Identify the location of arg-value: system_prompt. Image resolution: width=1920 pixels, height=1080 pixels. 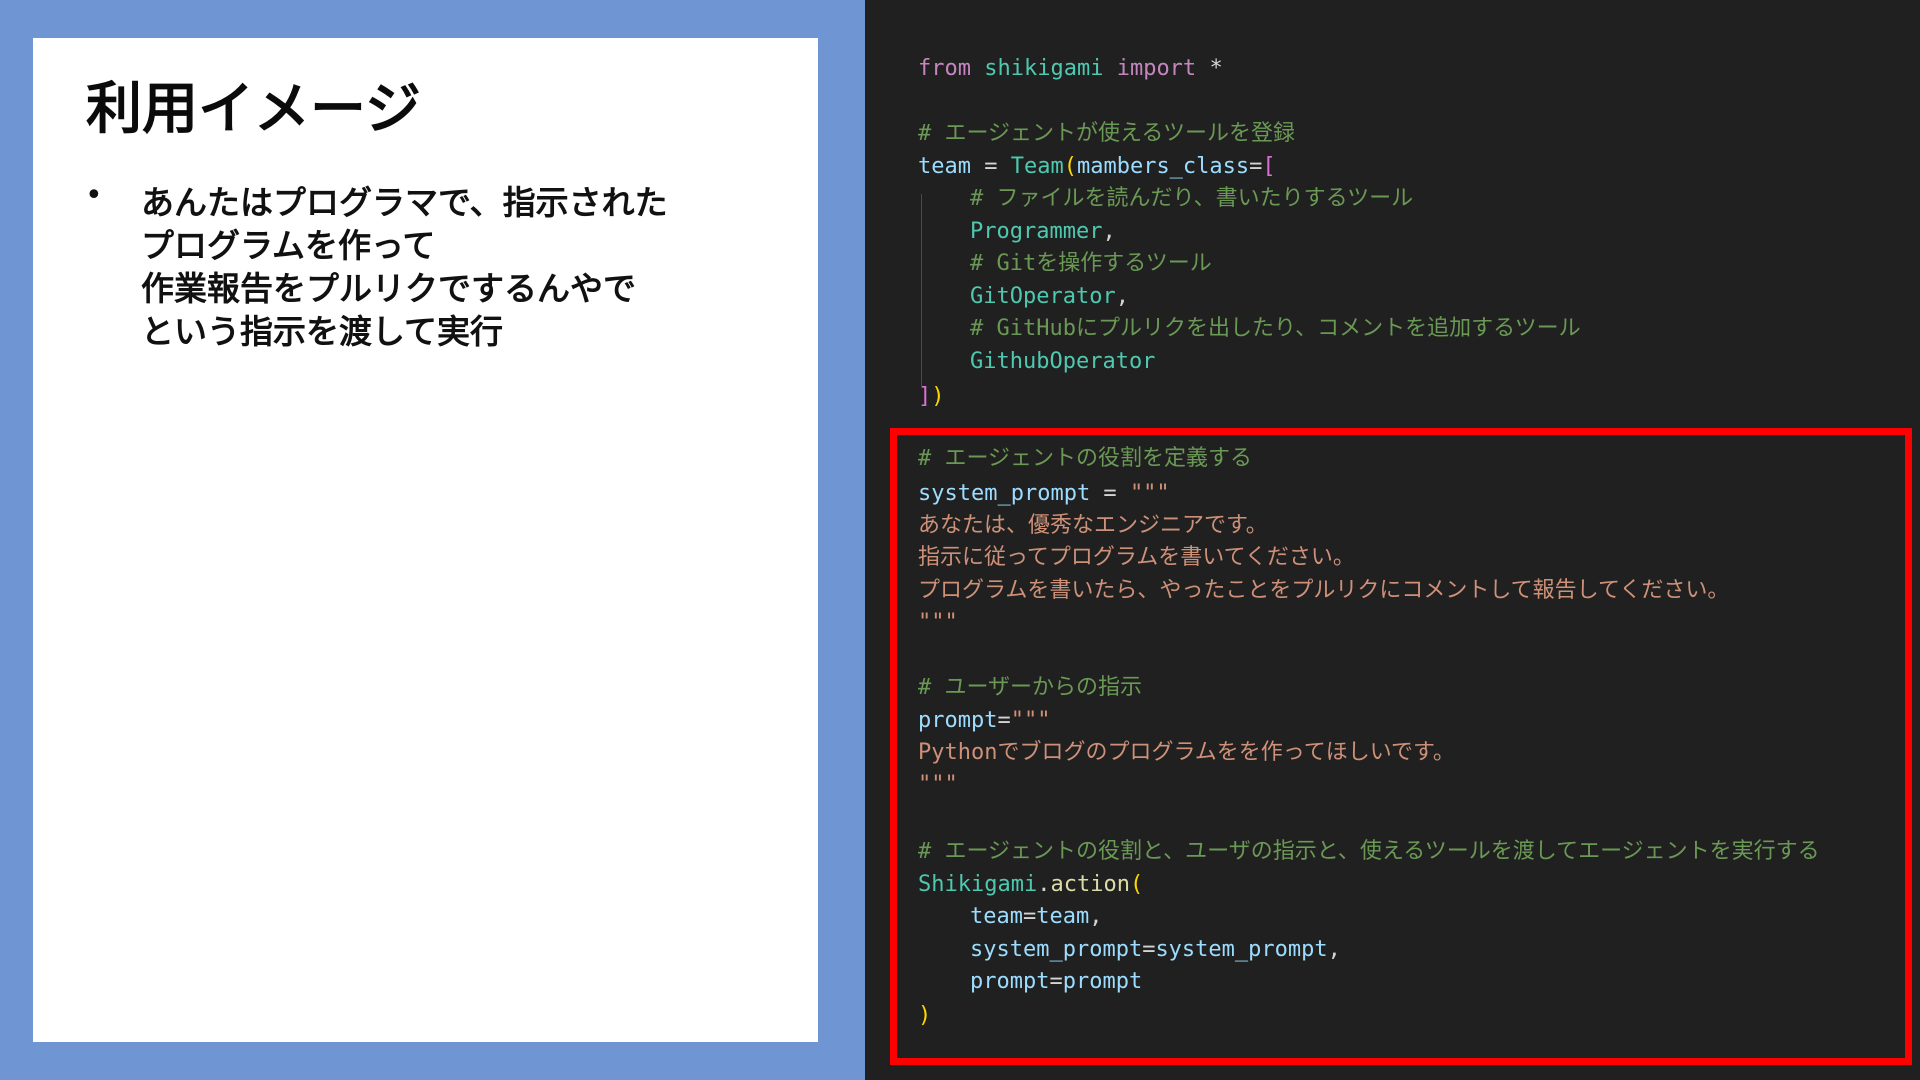
(1241, 949).